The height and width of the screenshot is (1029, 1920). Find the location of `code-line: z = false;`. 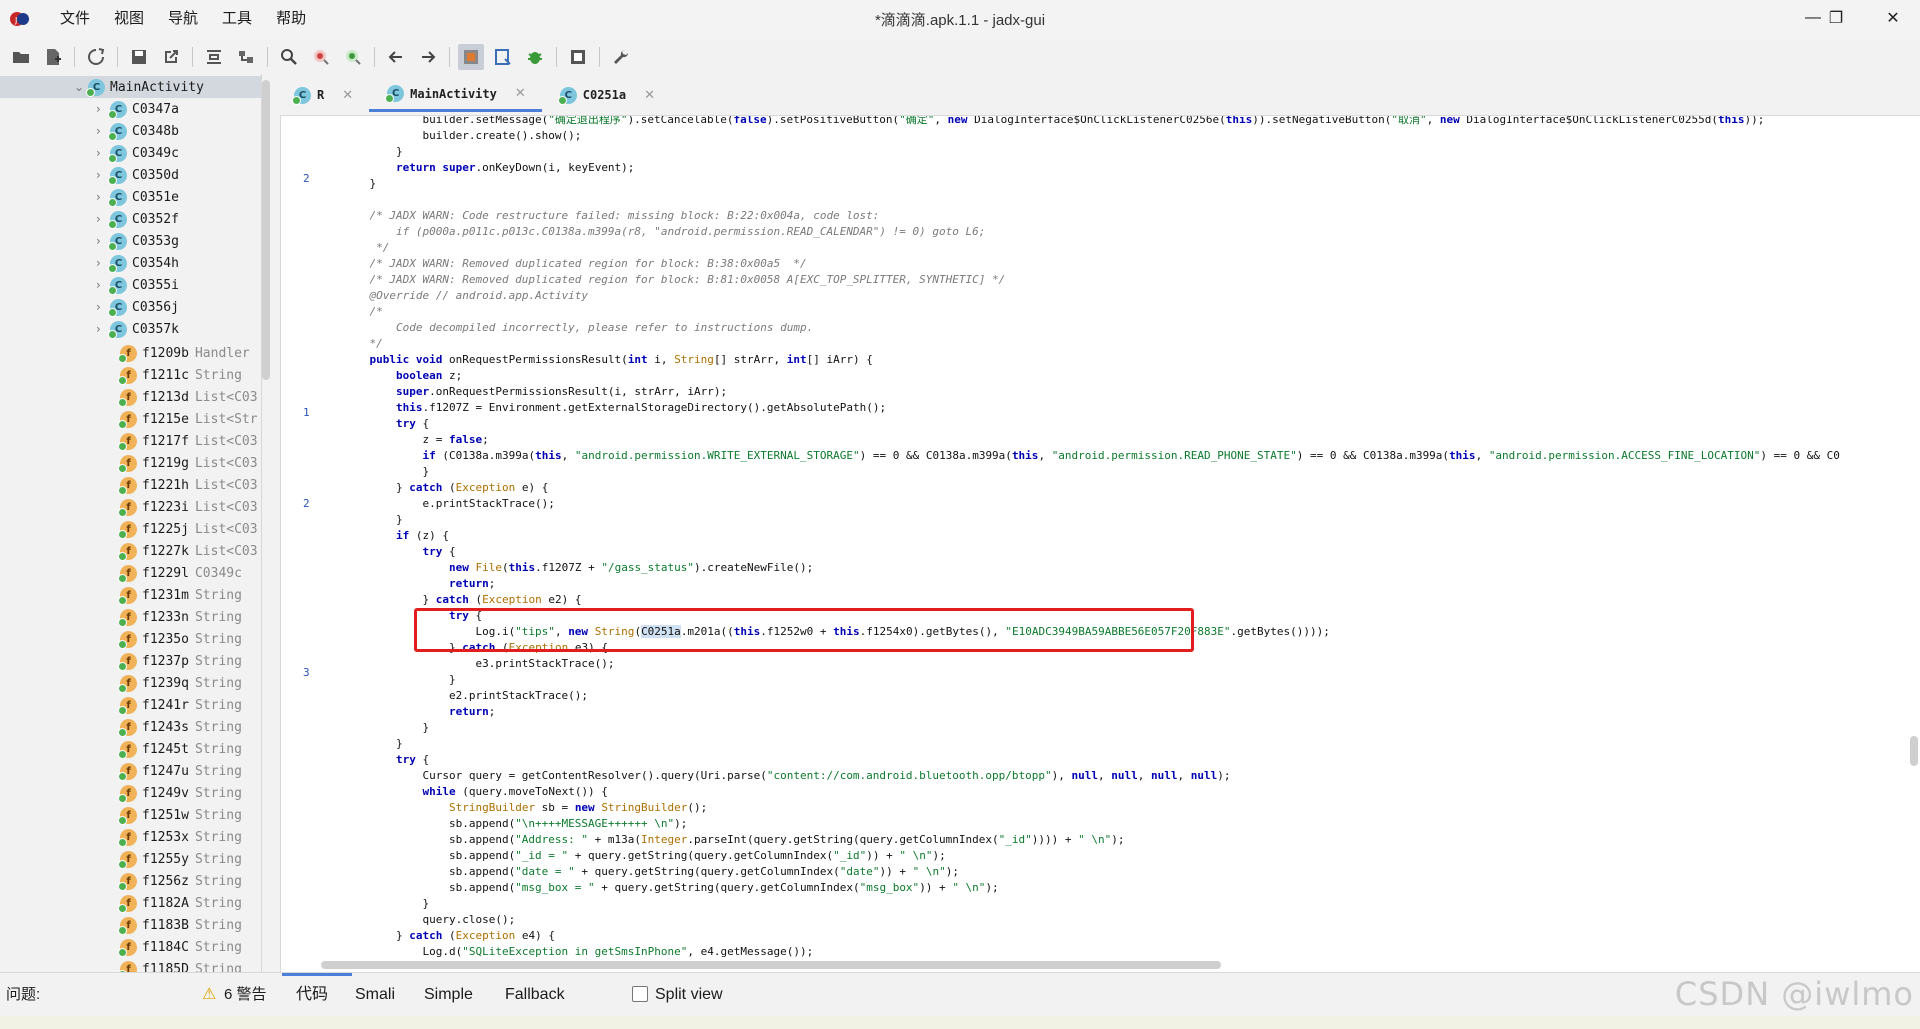

code-line: z = false; is located at coordinates (416, 439).